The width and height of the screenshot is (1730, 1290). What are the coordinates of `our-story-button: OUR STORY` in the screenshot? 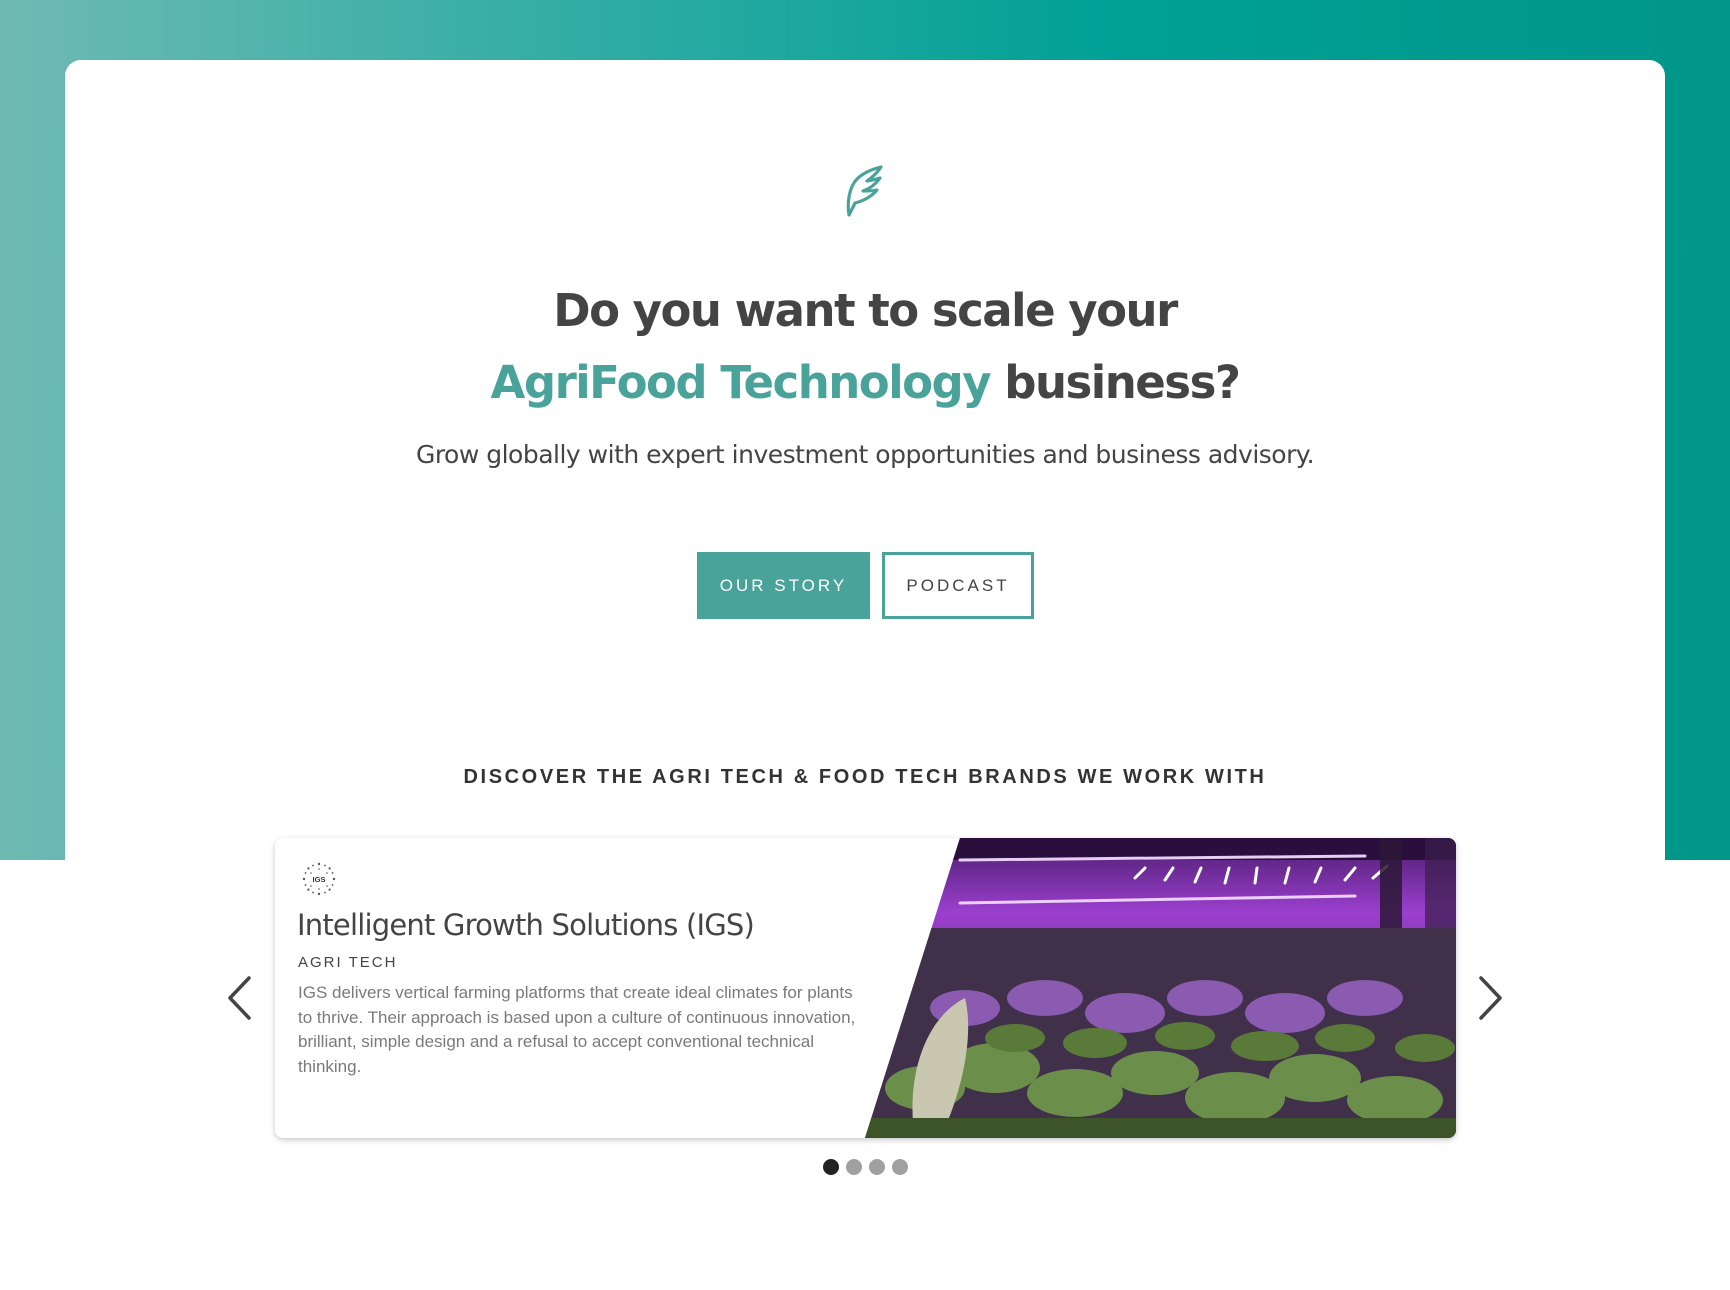 It's located at (783, 585).